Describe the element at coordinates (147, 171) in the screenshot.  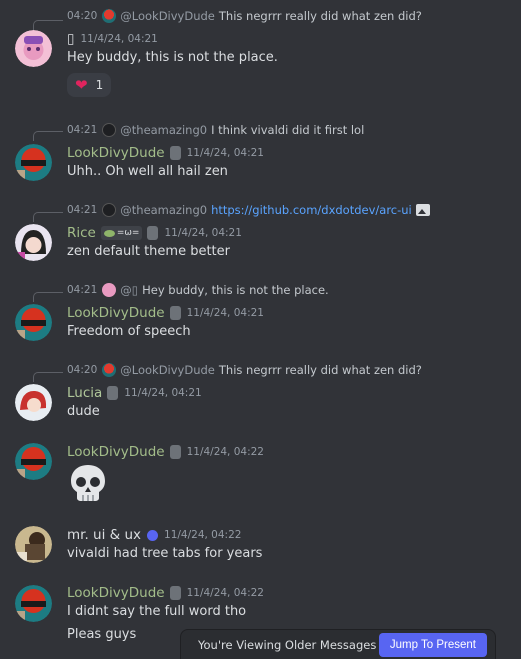
I see `message-text: Uhh.. Oh well all hail zen` at that location.